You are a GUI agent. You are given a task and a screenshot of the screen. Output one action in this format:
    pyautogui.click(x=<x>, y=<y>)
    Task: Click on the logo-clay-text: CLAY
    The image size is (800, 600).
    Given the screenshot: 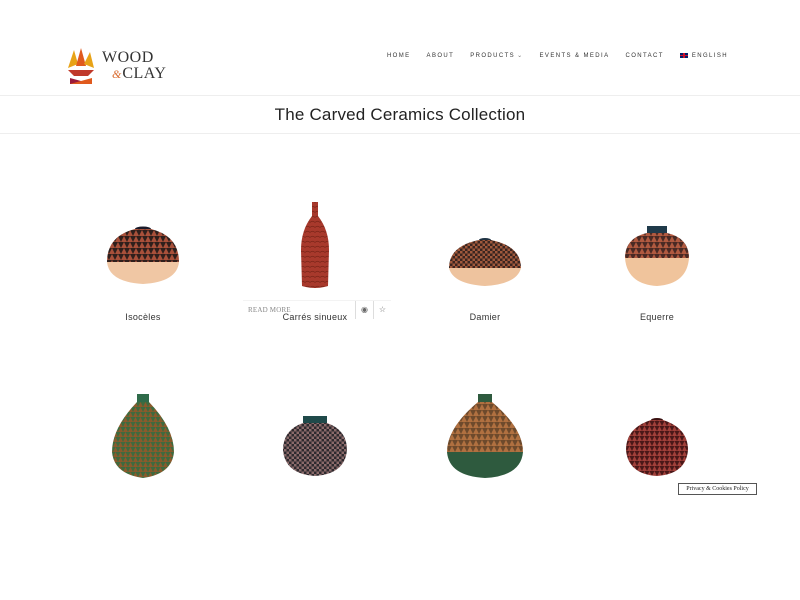 What is the action you would take?
    pyautogui.click(x=144, y=73)
    